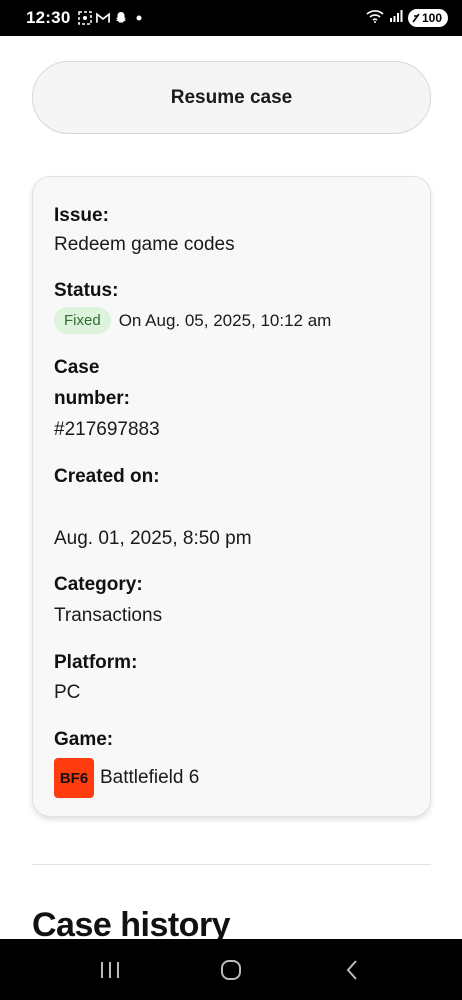 The image size is (462, 1000). I want to click on dot-icon, so click(139, 18).